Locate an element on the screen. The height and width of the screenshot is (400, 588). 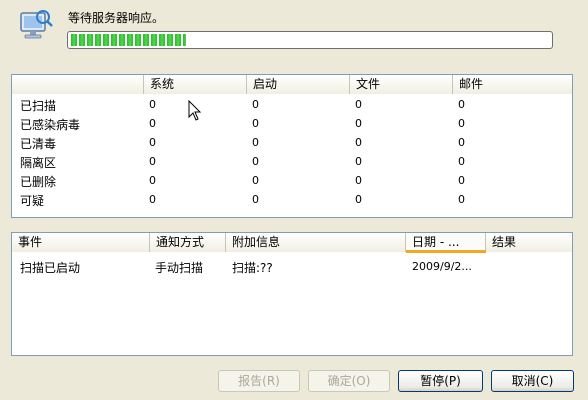
events-col-info: 附加信息 is located at coordinates (315, 242).